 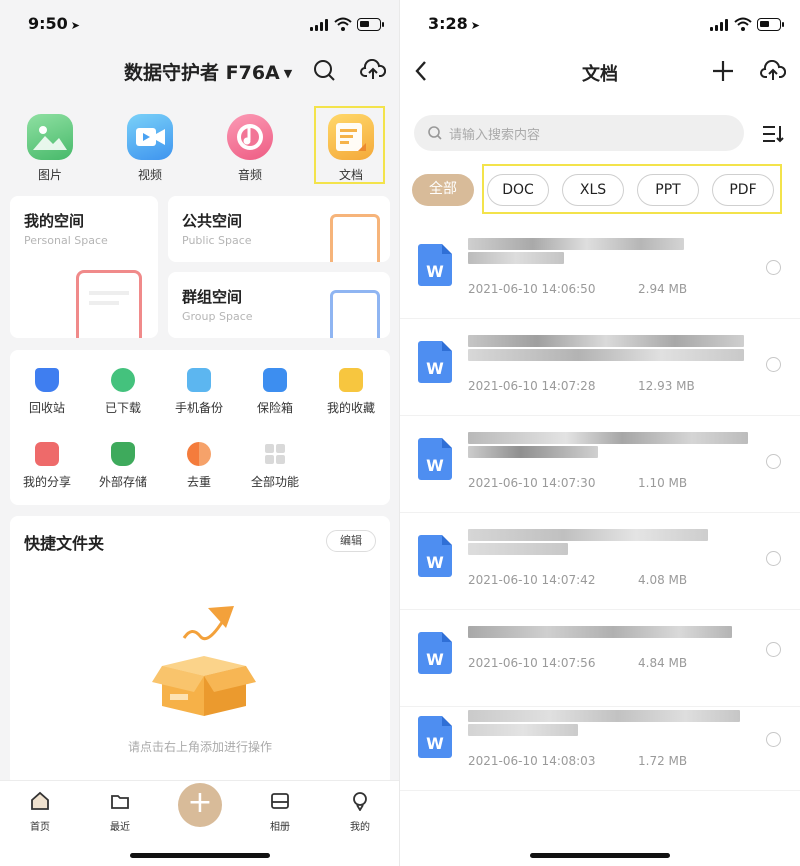 What do you see at coordinates (360, 802) in the screenshot?
I see `profile-icon` at bounding box center [360, 802].